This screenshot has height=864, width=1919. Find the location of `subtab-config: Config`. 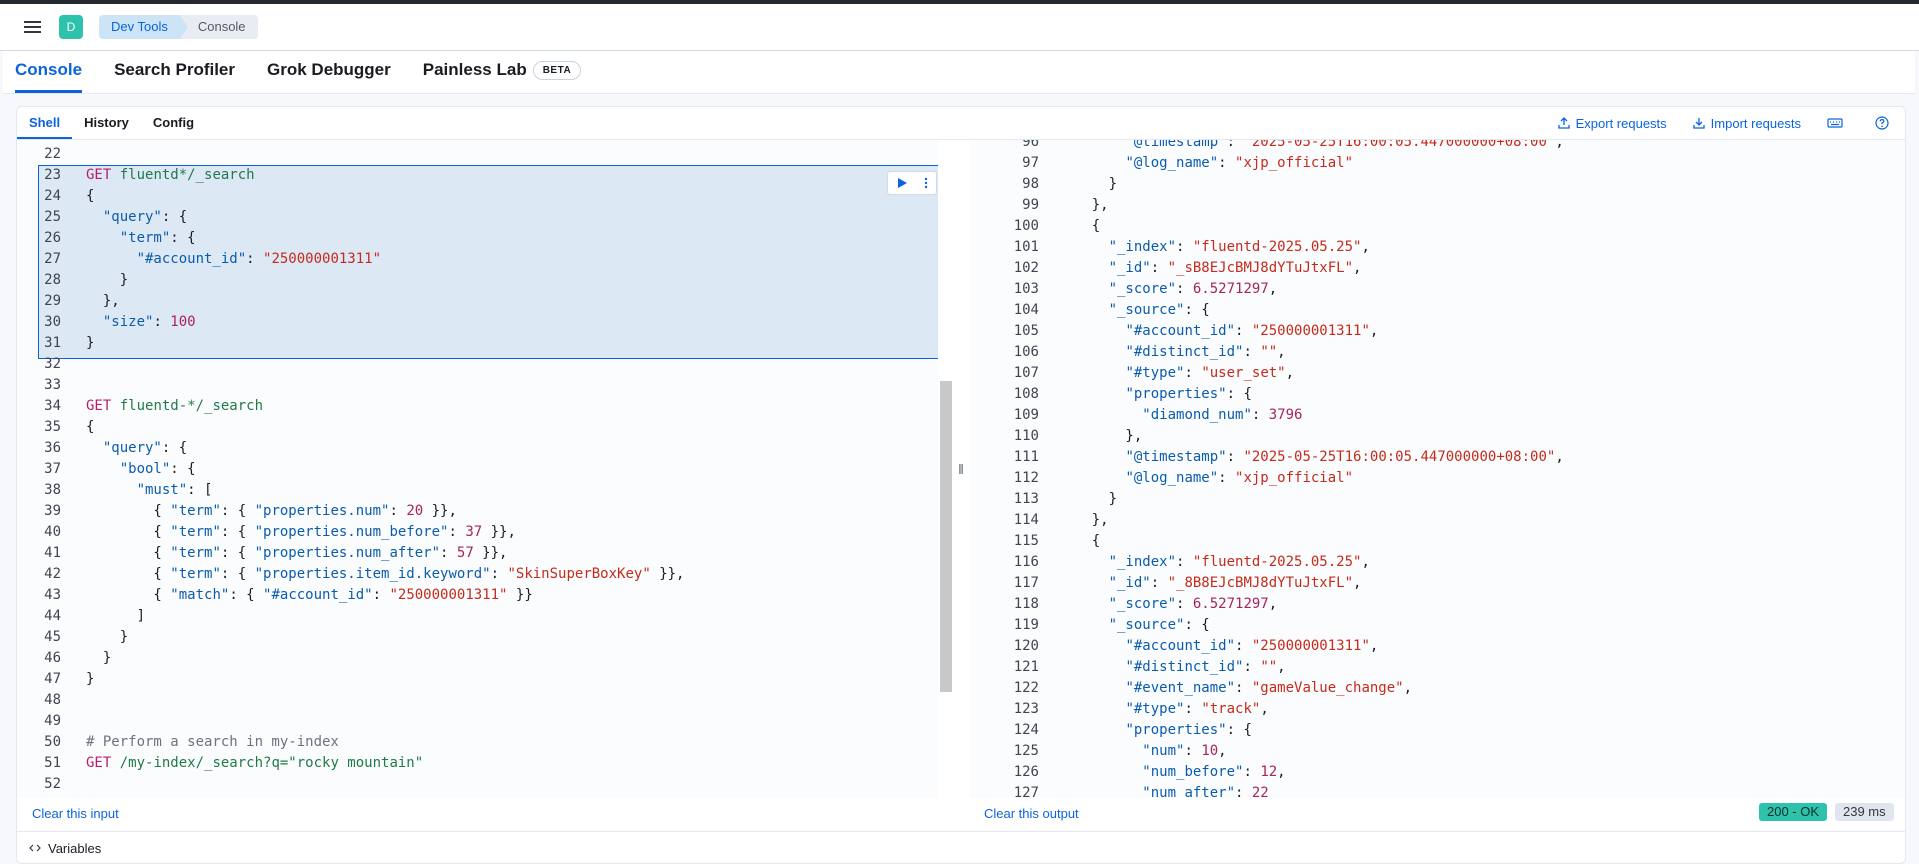

subtab-config: Config is located at coordinates (173, 123).